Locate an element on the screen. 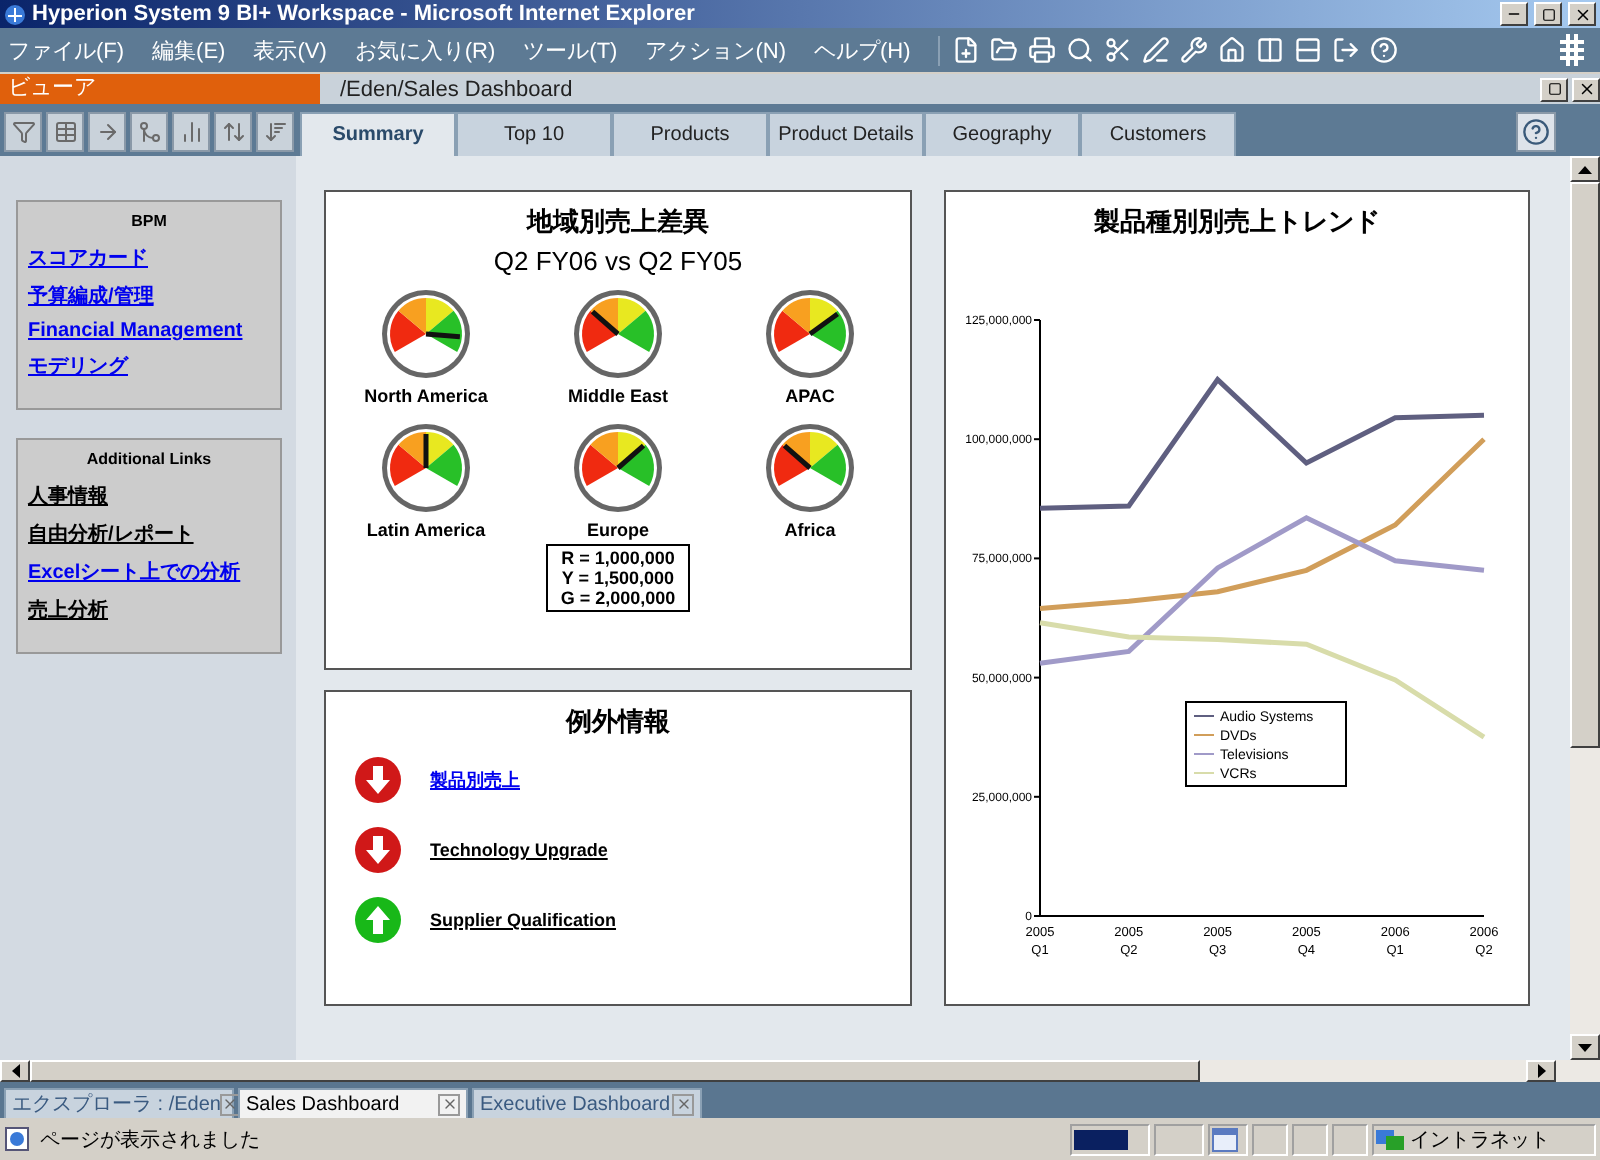 The height and width of the screenshot is (1160, 1600). merge-icon is located at coordinates (149, 132).